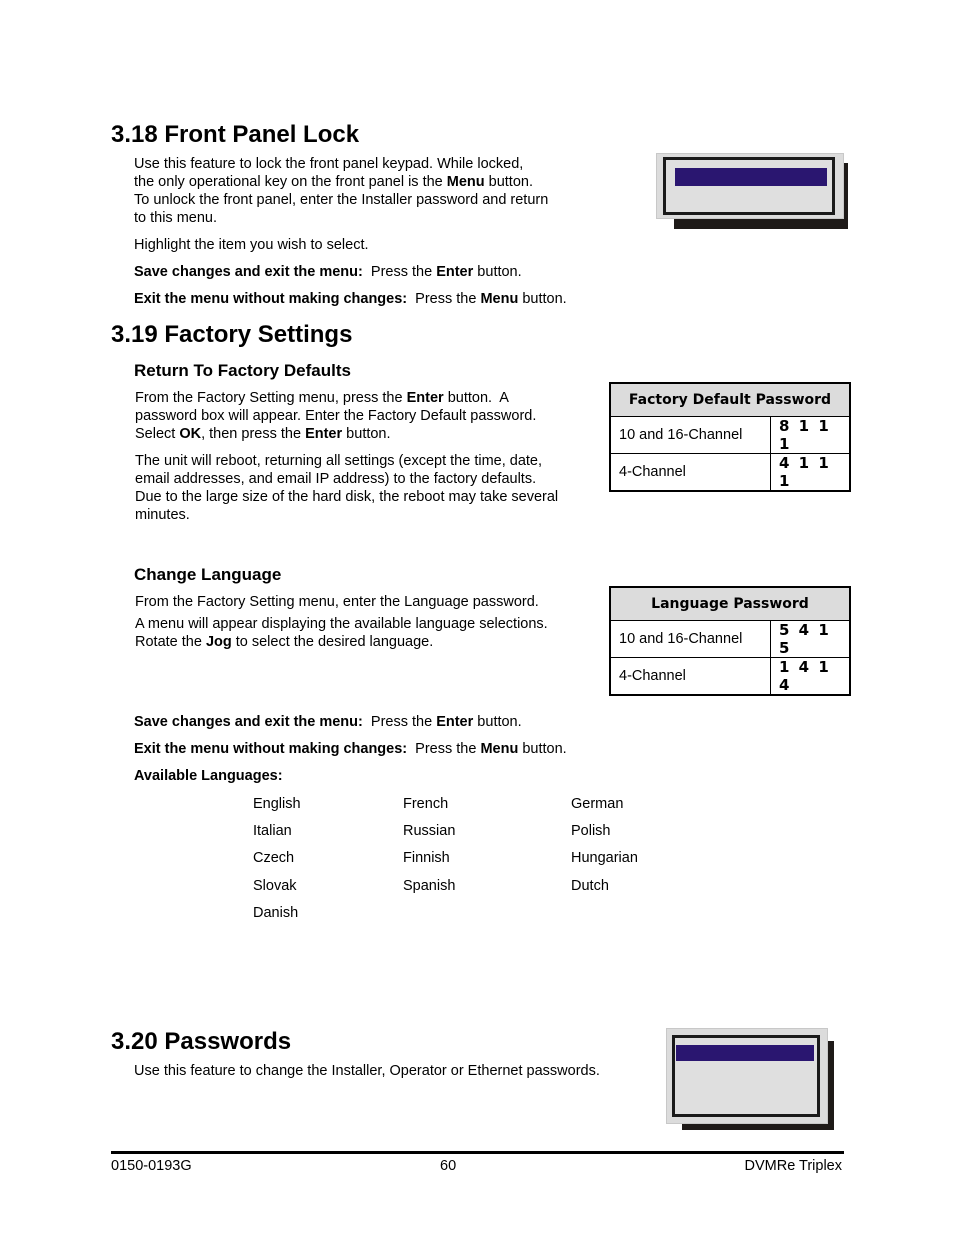 The height and width of the screenshot is (1235, 954). What do you see at coordinates (429, 831) in the screenshot?
I see `language-item: Russian` at bounding box center [429, 831].